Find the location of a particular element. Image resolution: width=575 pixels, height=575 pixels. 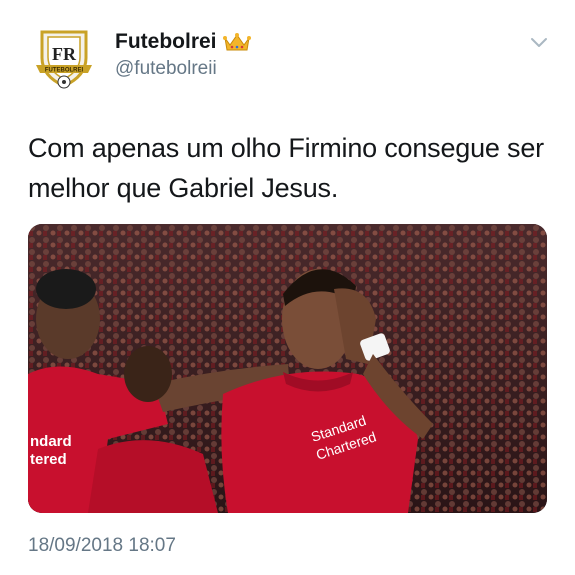

crown-icon is located at coordinates (236, 42).